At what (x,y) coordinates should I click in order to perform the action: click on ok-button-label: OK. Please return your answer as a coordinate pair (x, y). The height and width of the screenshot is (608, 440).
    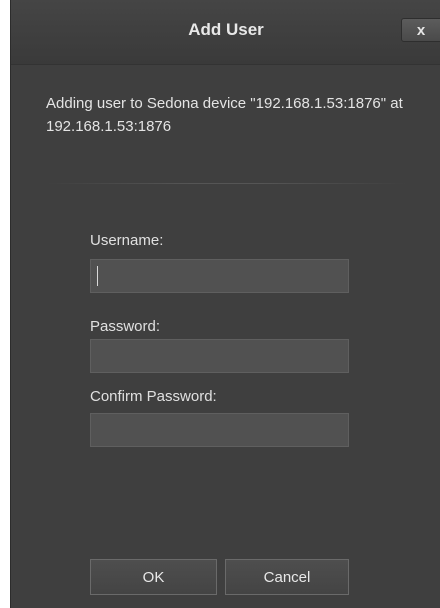
    Looking at the image, I should click on (153, 577).